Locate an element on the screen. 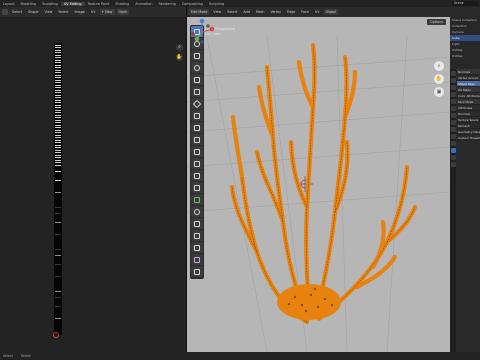  uv-island-strip is located at coordinates (58, 189).